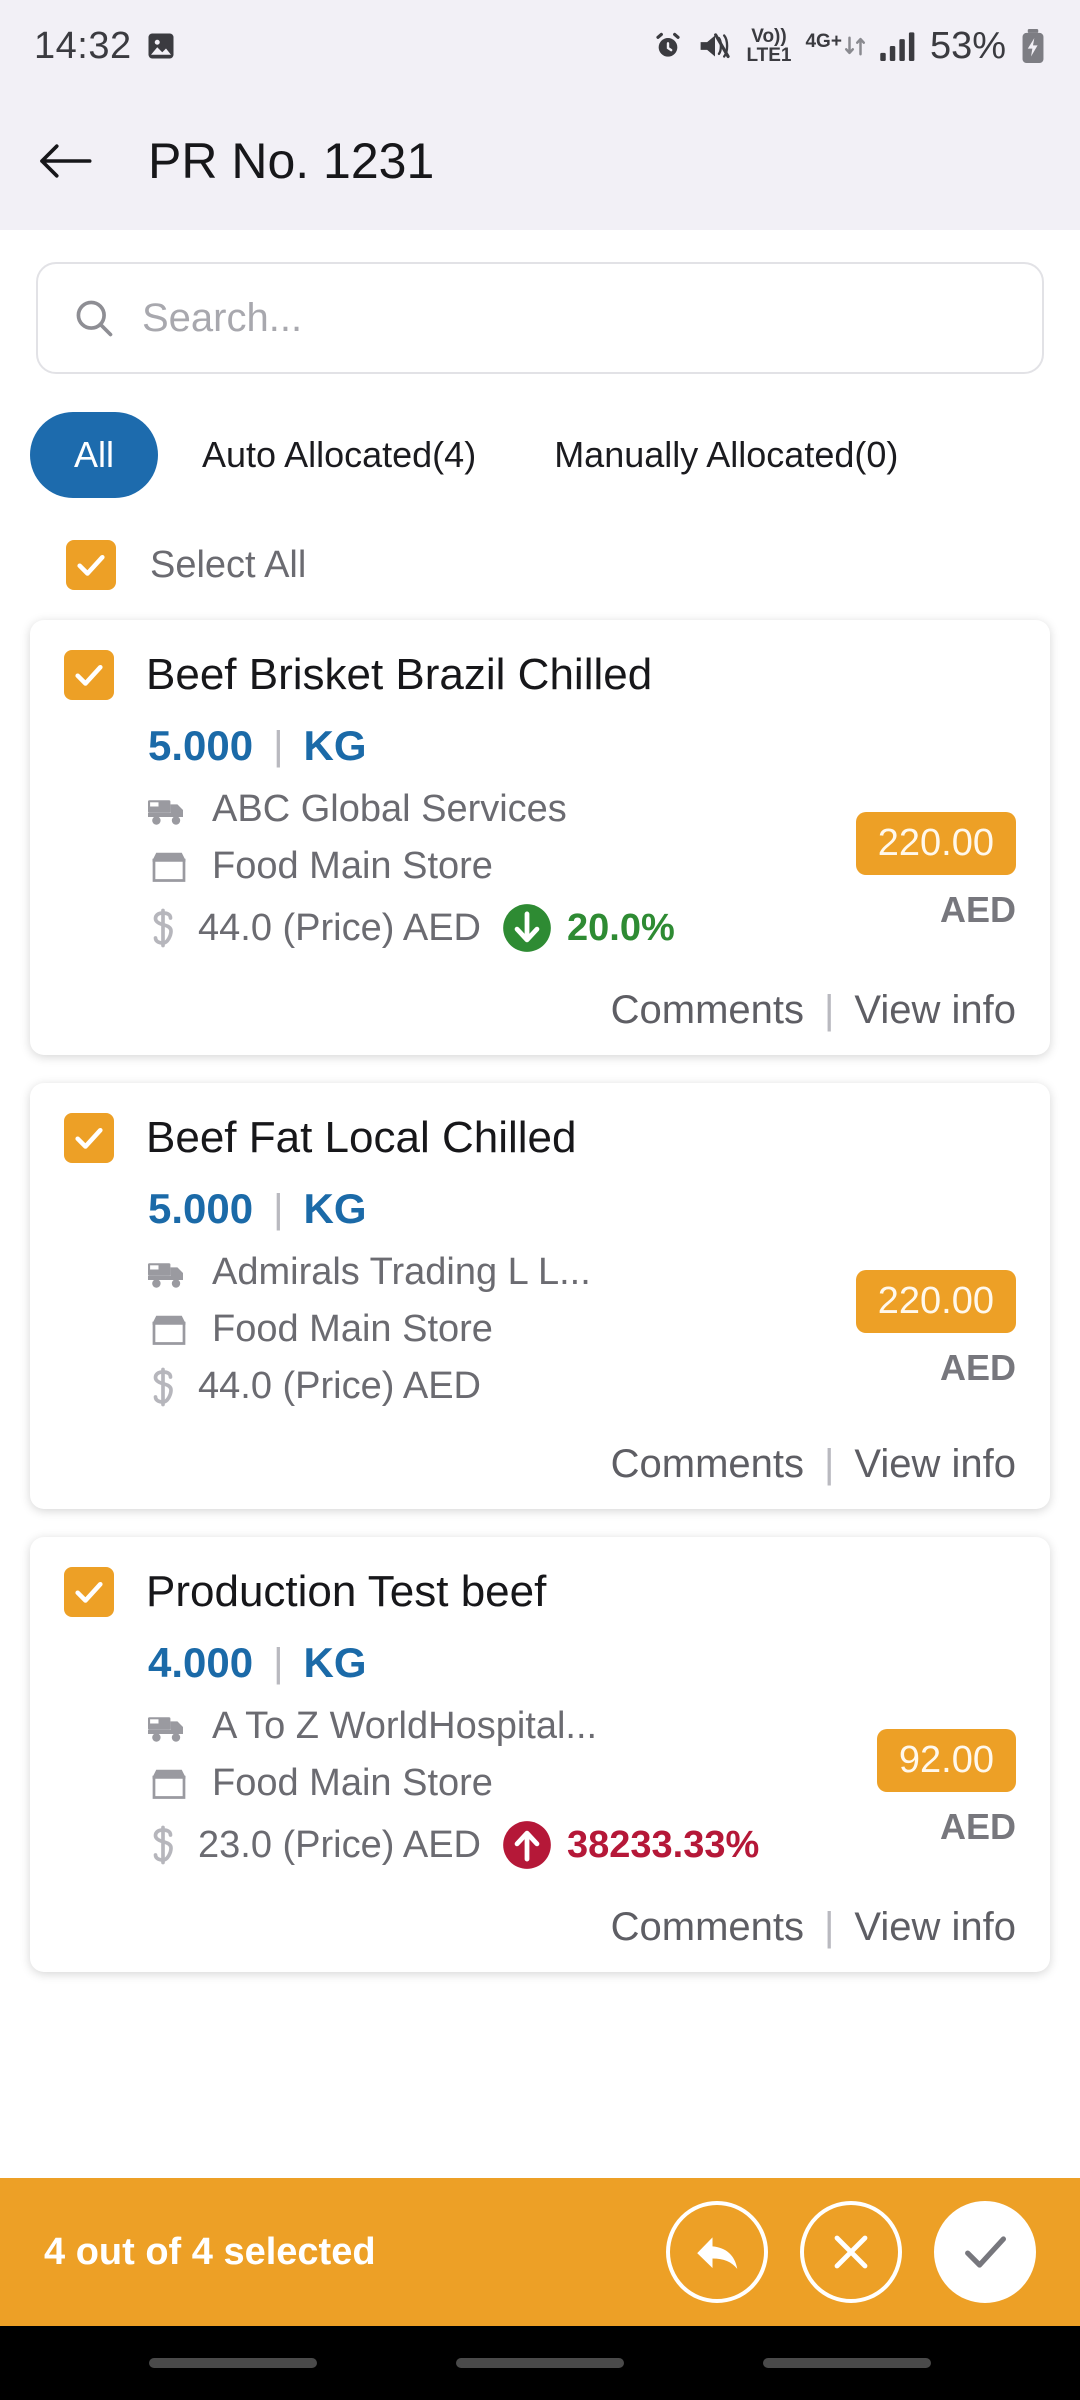 The image size is (1080, 2400). I want to click on image-icon, so click(161, 46).